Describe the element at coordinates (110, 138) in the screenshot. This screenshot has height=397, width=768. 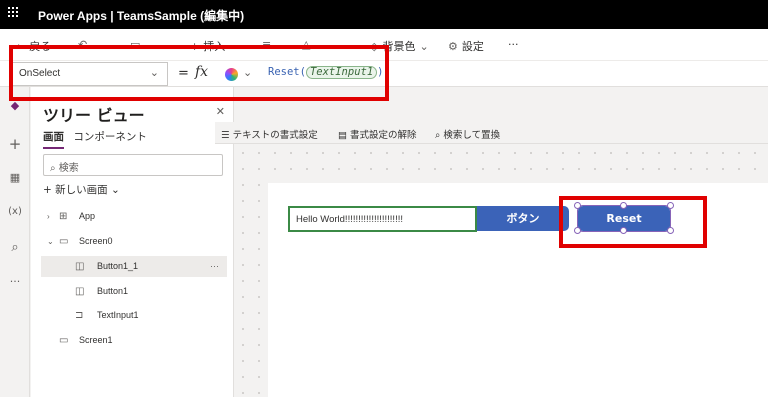
I see `tab-components: コンポーネント` at that location.